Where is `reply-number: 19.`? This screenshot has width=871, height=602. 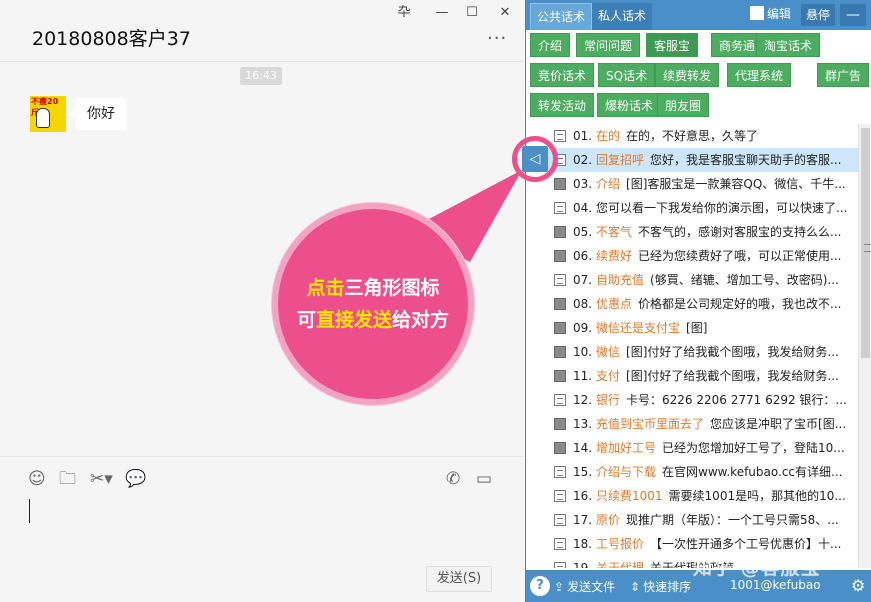
reply-number: 19. is located at coordinates (583, 564).